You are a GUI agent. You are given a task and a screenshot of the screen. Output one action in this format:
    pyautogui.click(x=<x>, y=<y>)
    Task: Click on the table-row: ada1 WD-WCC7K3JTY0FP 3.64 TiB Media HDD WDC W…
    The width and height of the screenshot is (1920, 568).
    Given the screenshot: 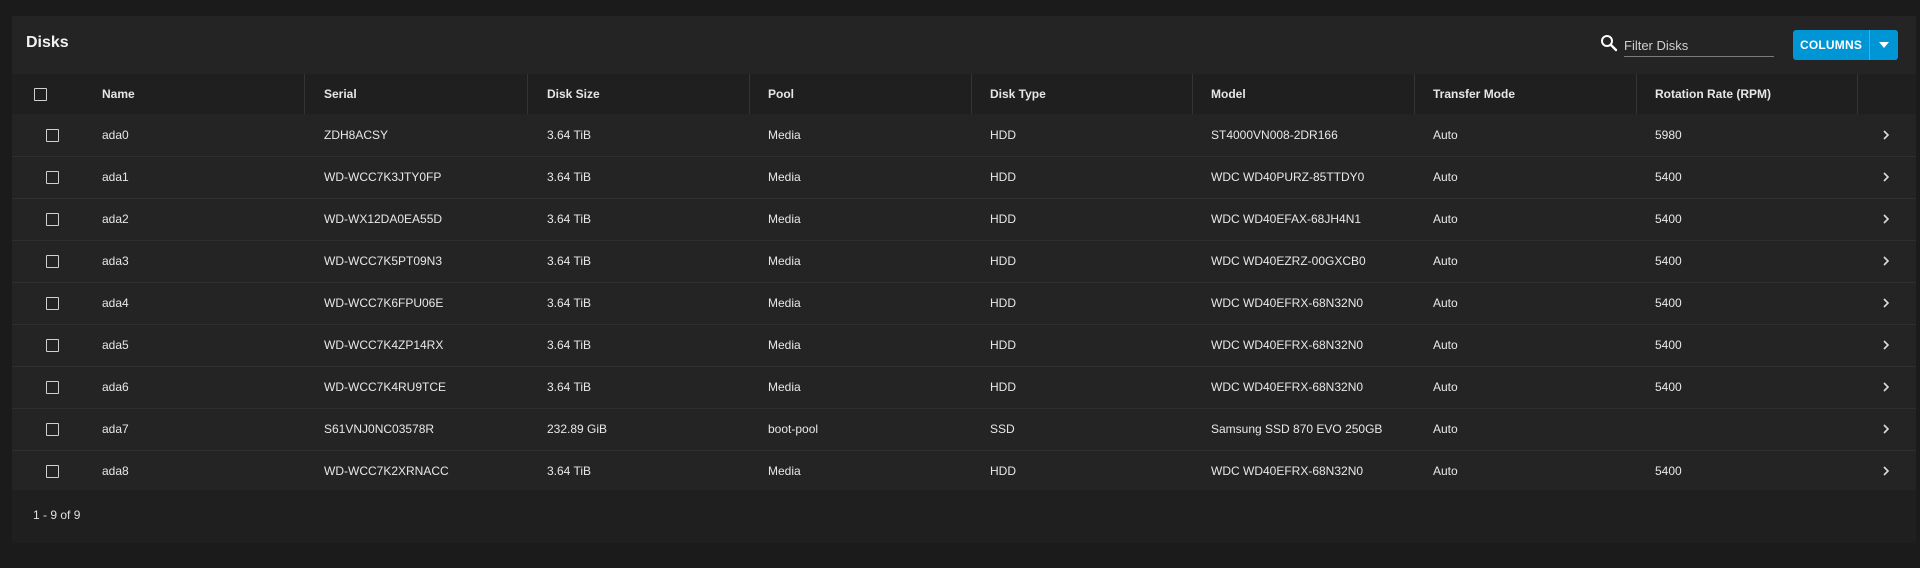 What is the action you would take?
    pyautogui.click(x=964, y=177)
    